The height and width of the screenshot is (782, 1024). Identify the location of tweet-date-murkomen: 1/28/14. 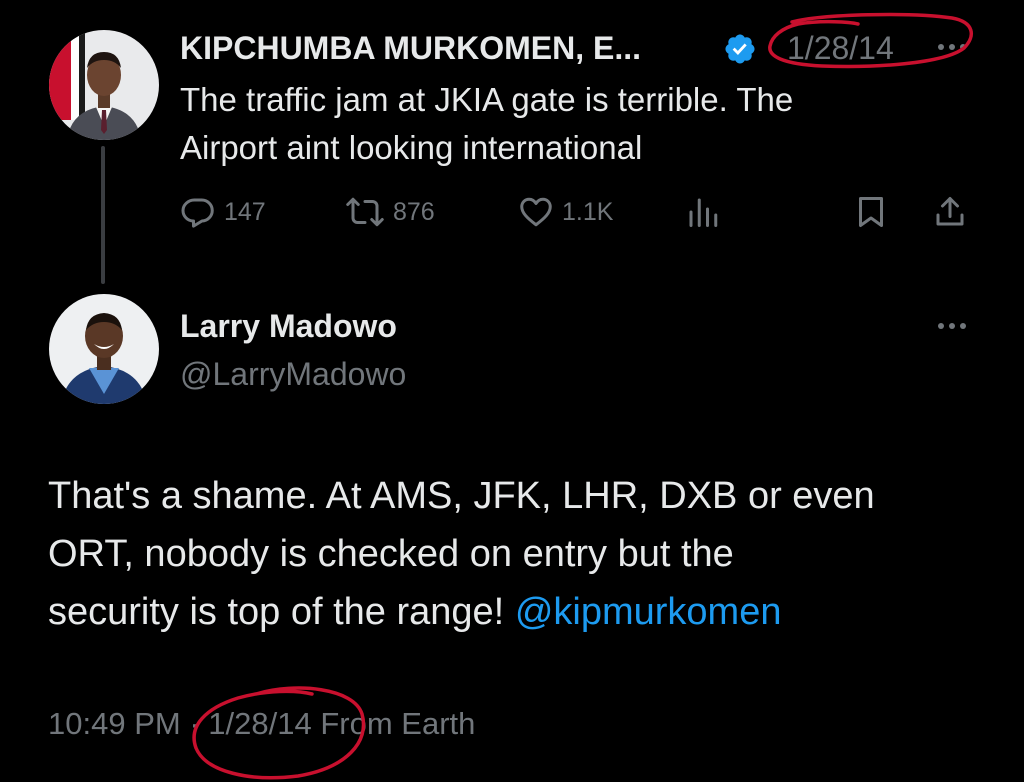
(840, 48).